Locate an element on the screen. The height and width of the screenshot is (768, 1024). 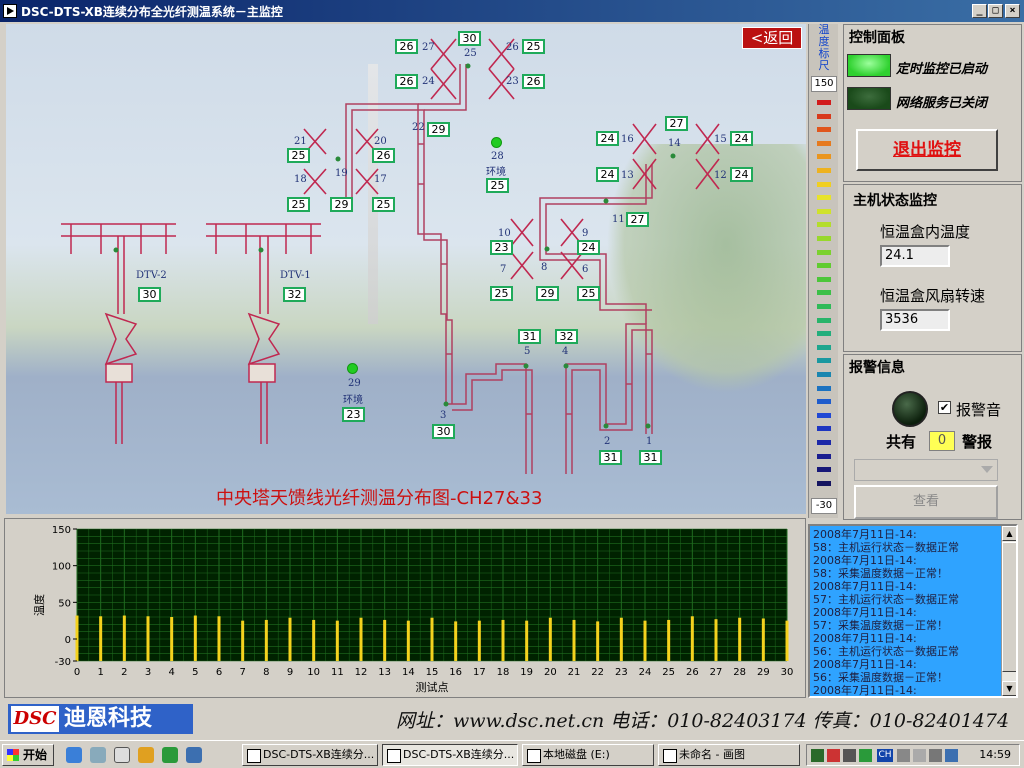
tray-shield-icon is located at coordinates (951, 755).